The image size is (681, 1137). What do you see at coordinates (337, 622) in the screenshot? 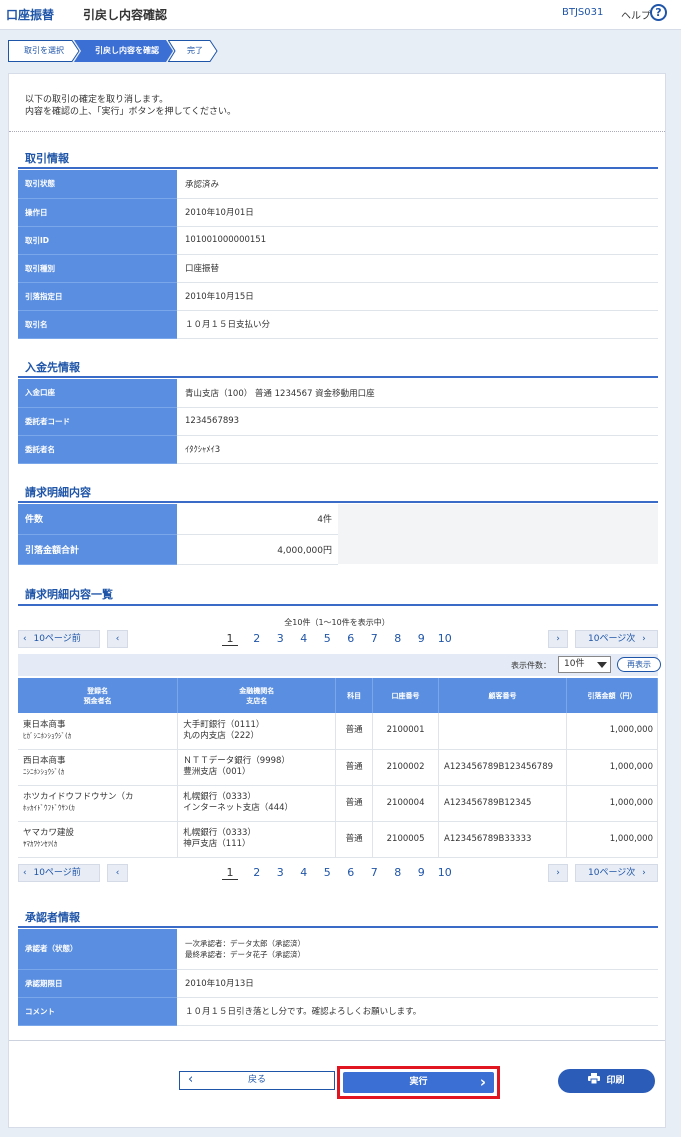
I see `result-count: 全10件（1～10件を表示中）` at bounding box center [337, 622].